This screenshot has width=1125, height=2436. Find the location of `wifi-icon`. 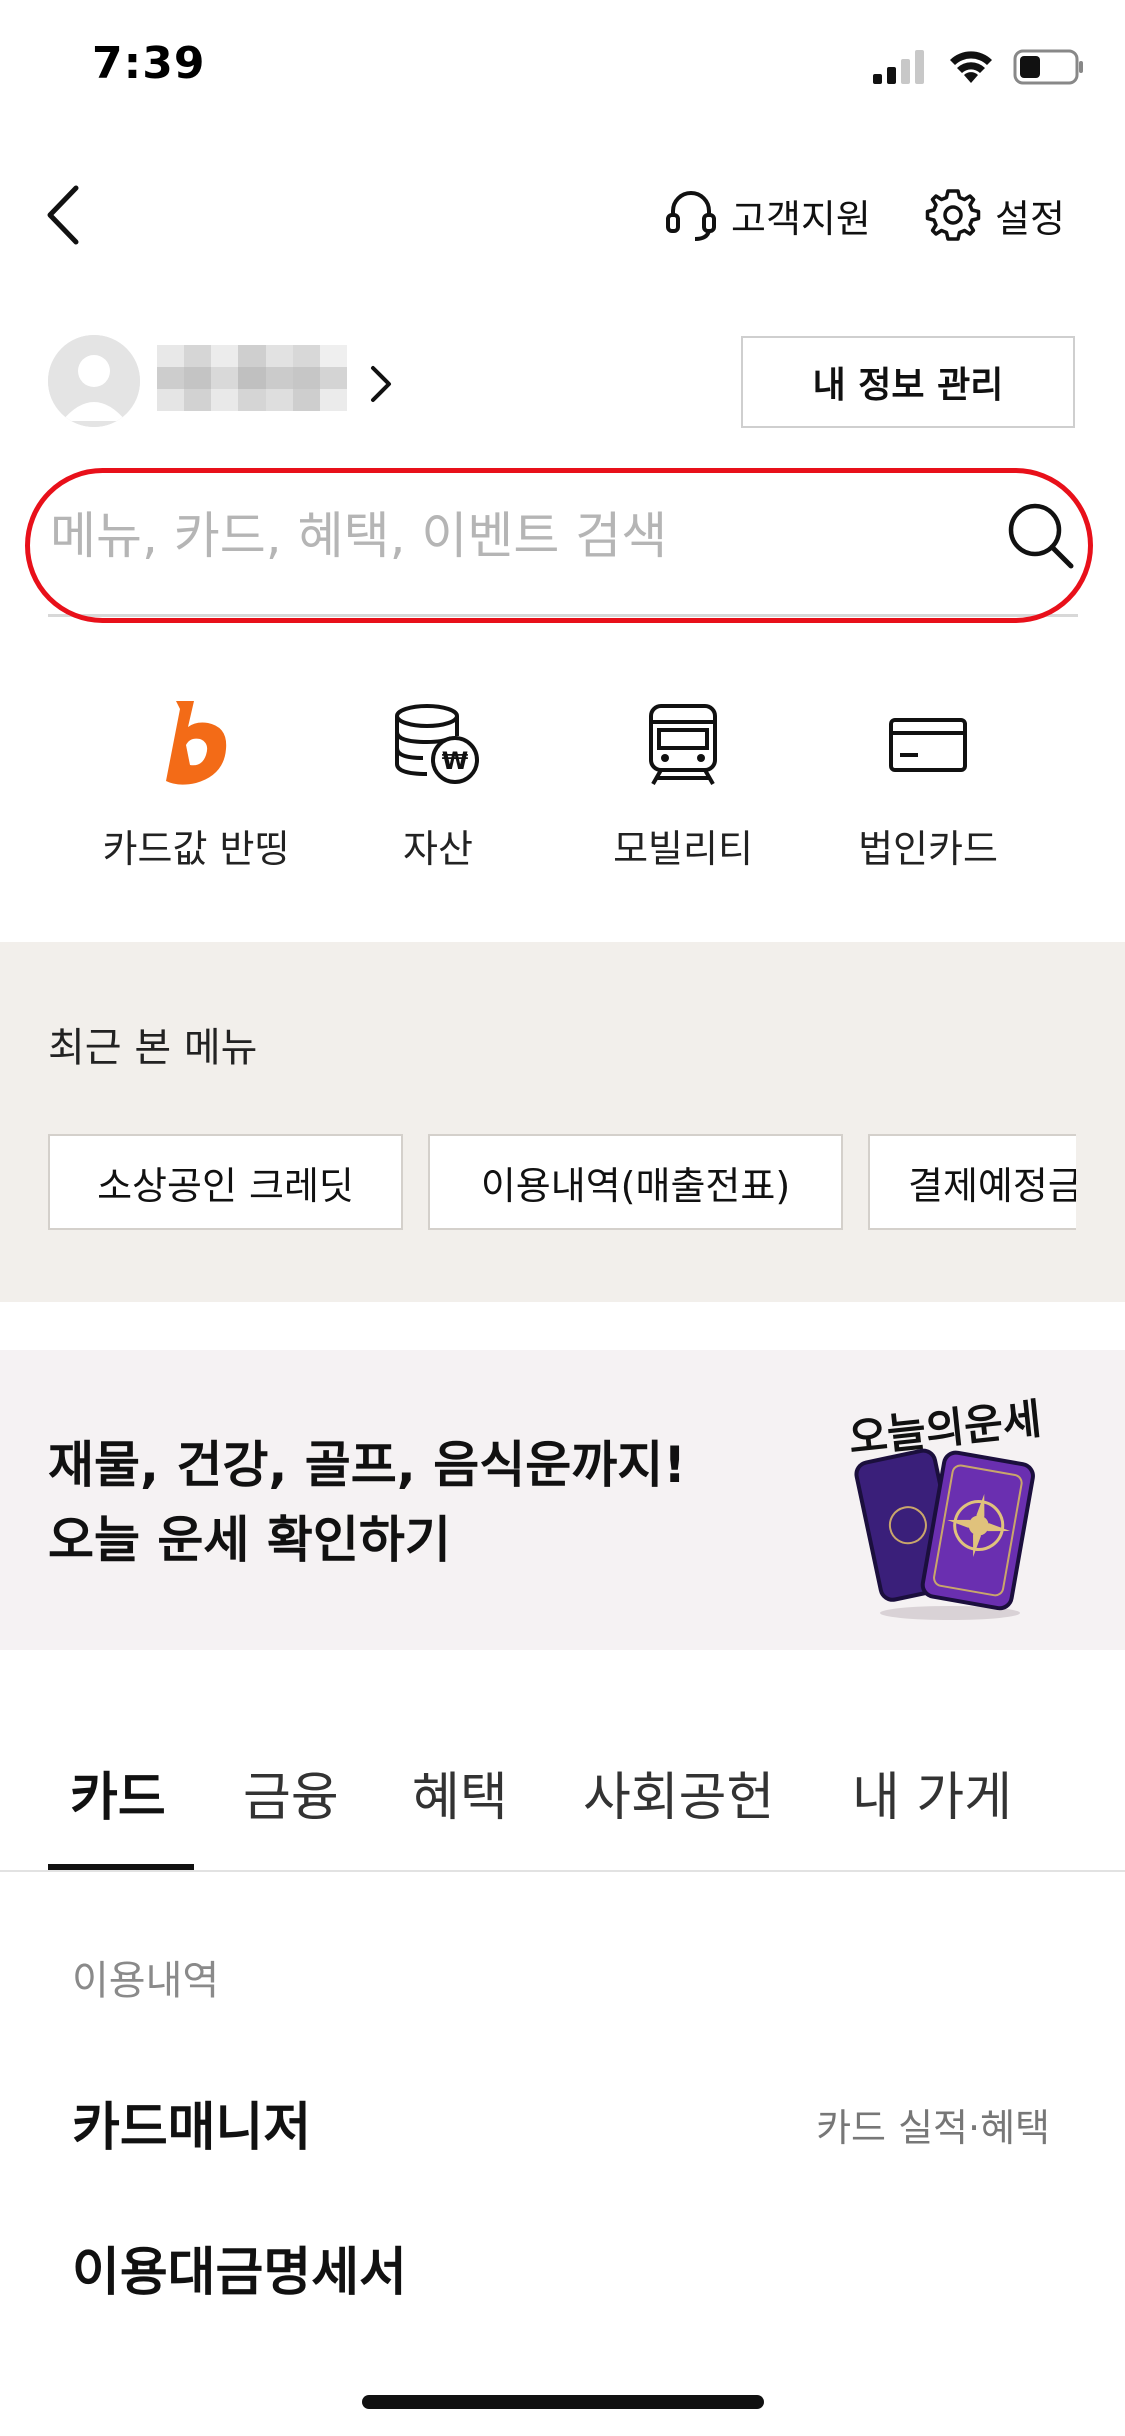

wifi-icon is located at coordinates (971, 67).